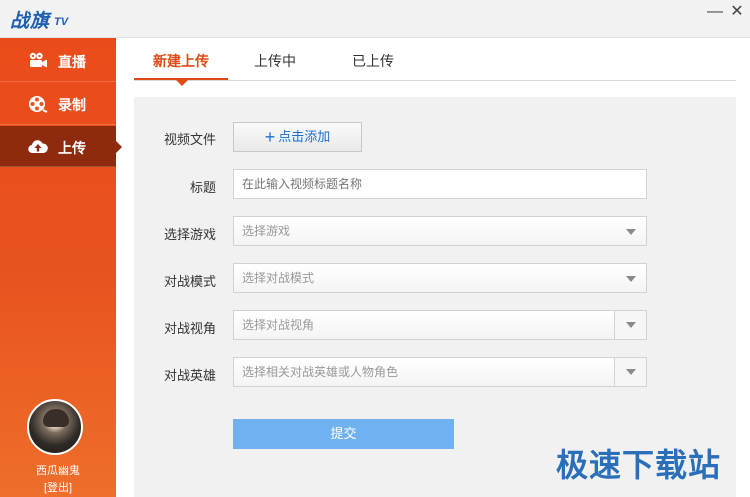 This screenshot has width=750, height=497. What do you see at coordinates (275, 63) in the screenshot?
I see `tab-uploading: 上传中` at bounding box center [275, 63].